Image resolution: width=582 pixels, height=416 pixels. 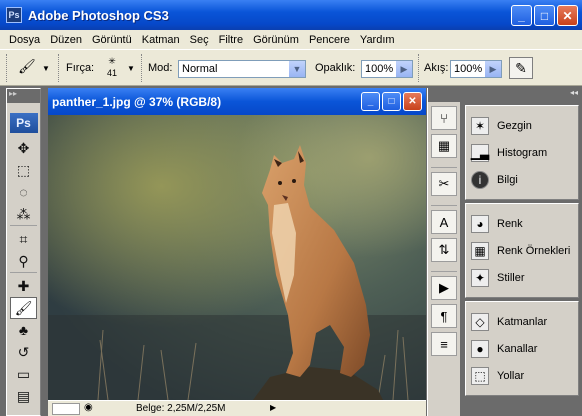 I want to click on panel-group-color: ◕ Renk ▦ Renk Örnekleri ✦ Stiller, so click(x=522, y=250).